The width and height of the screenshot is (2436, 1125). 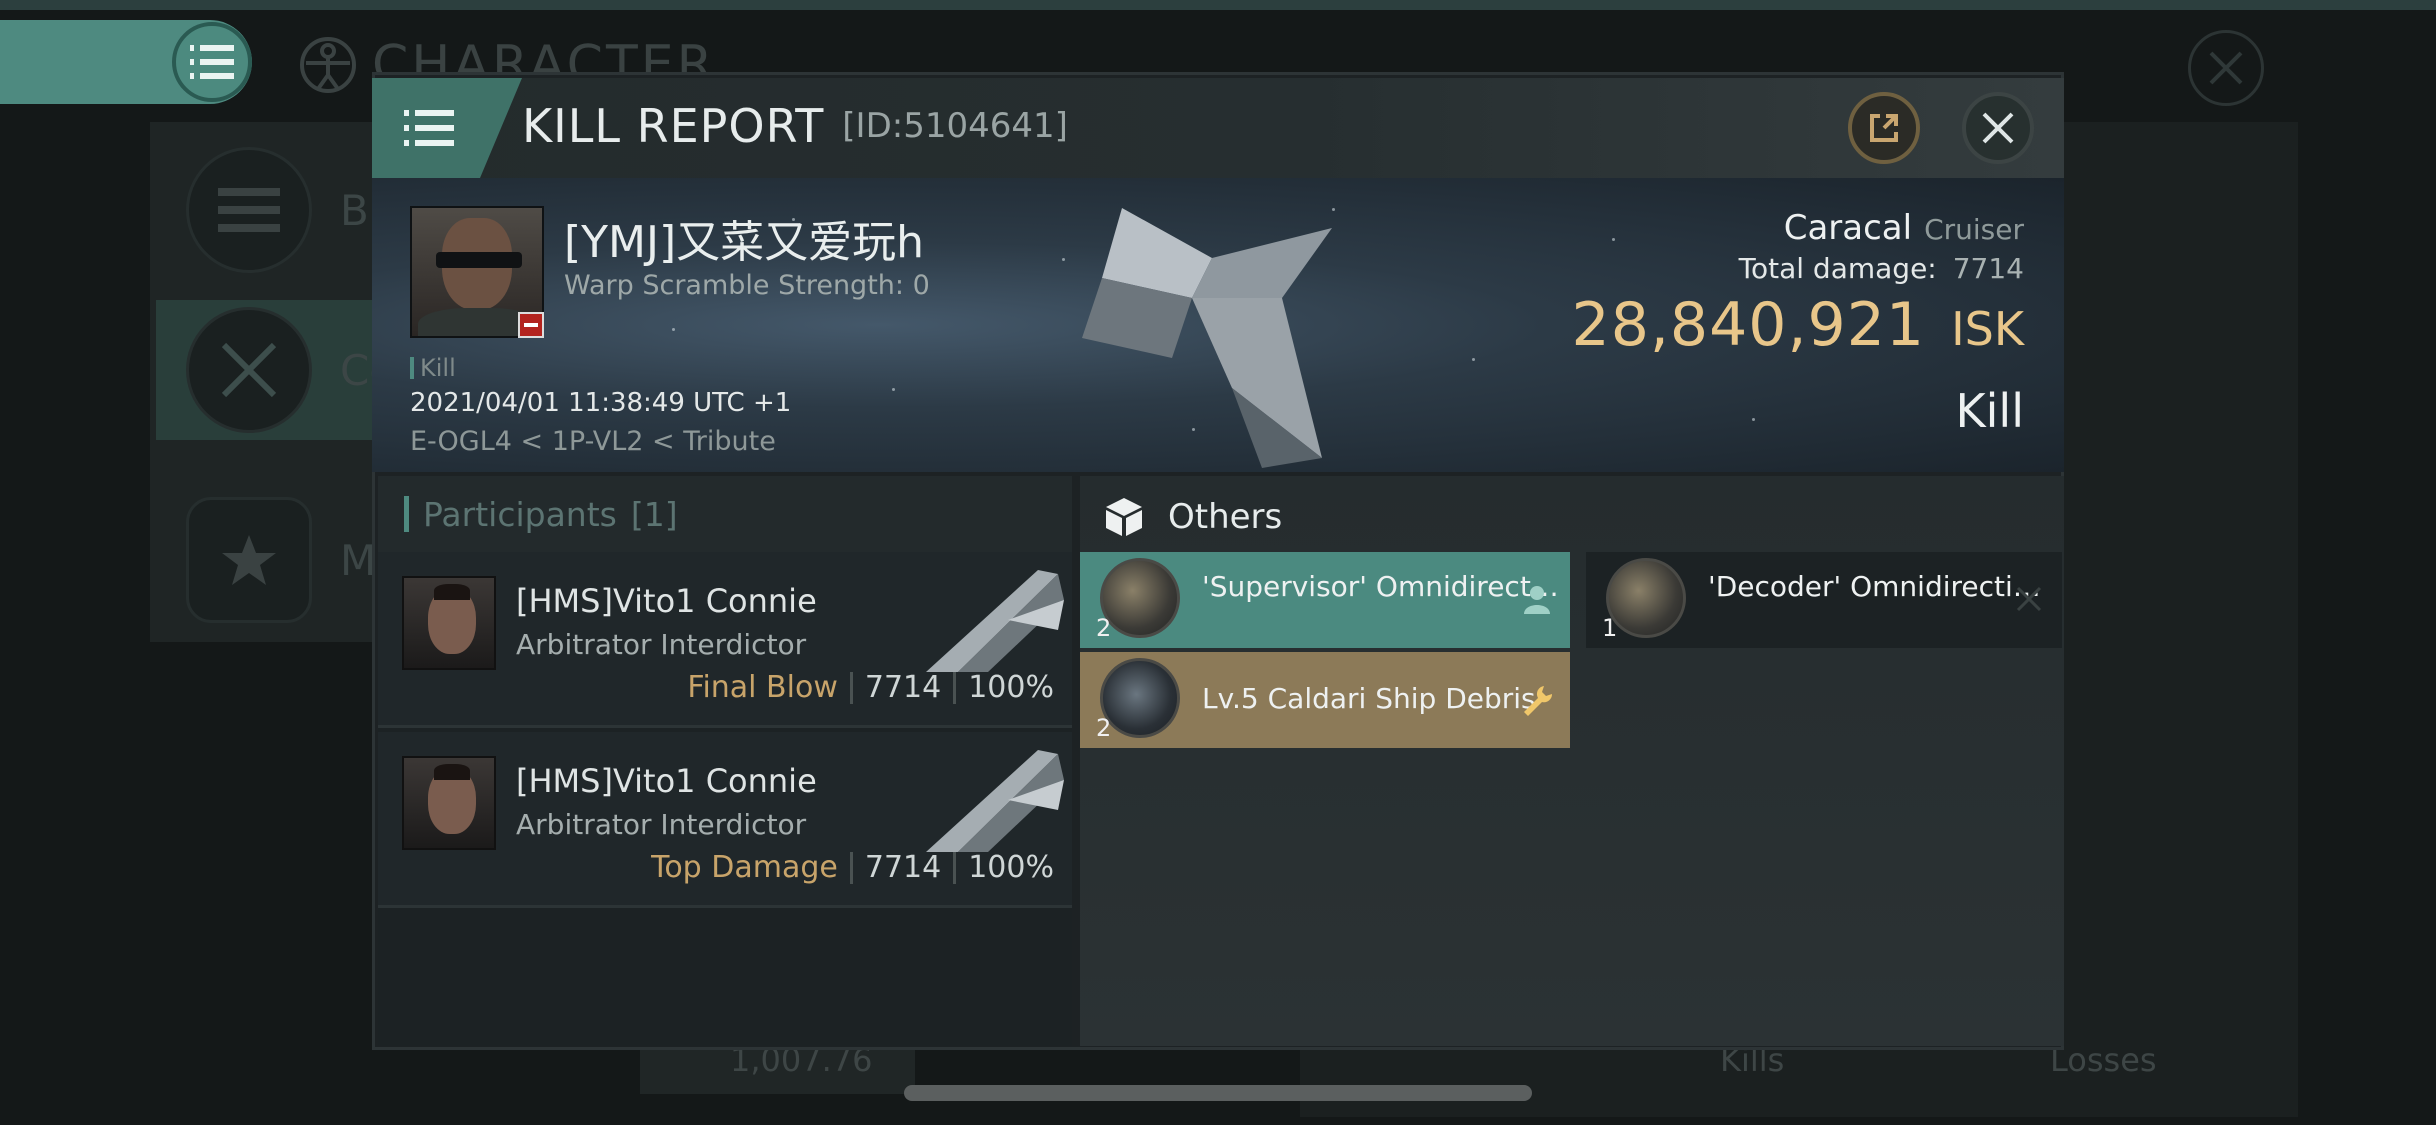 What do you see at coordinates (744, 867) in the screenshot?
I see `participant-role: Top Damage` at bounding box center [744, 867].